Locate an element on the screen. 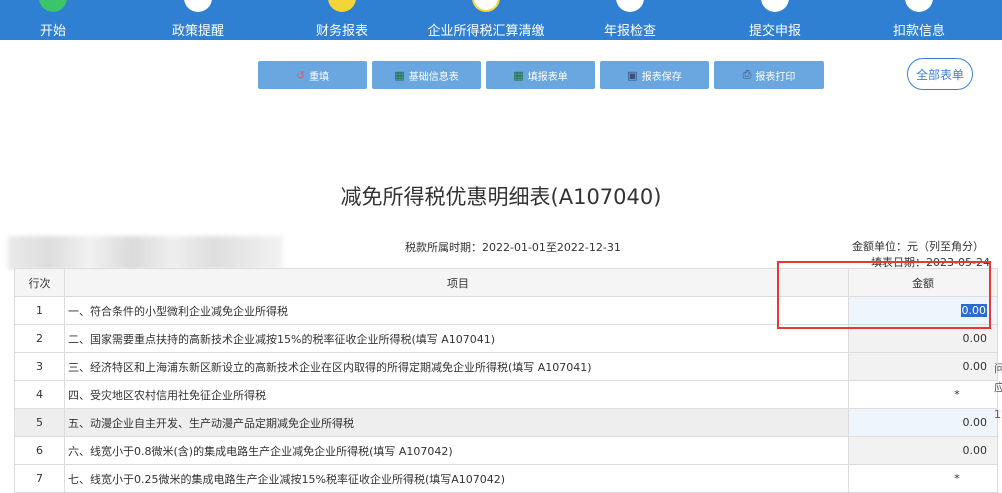  step-active-icon is located at coordinates (342, 6).